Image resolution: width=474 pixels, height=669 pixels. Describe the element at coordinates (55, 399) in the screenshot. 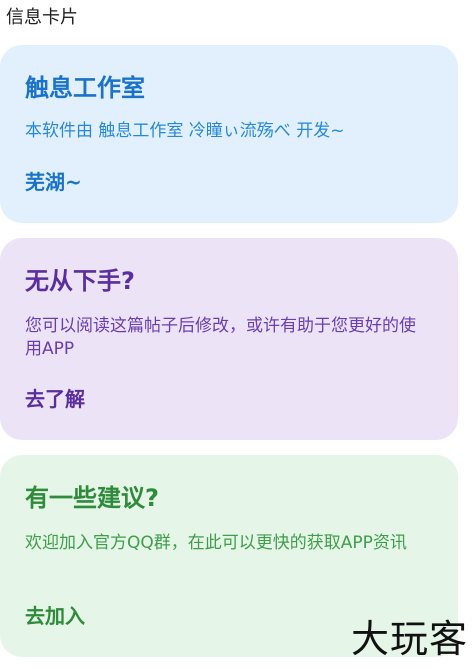

I see `learn-more-button: 去了解` at that location.